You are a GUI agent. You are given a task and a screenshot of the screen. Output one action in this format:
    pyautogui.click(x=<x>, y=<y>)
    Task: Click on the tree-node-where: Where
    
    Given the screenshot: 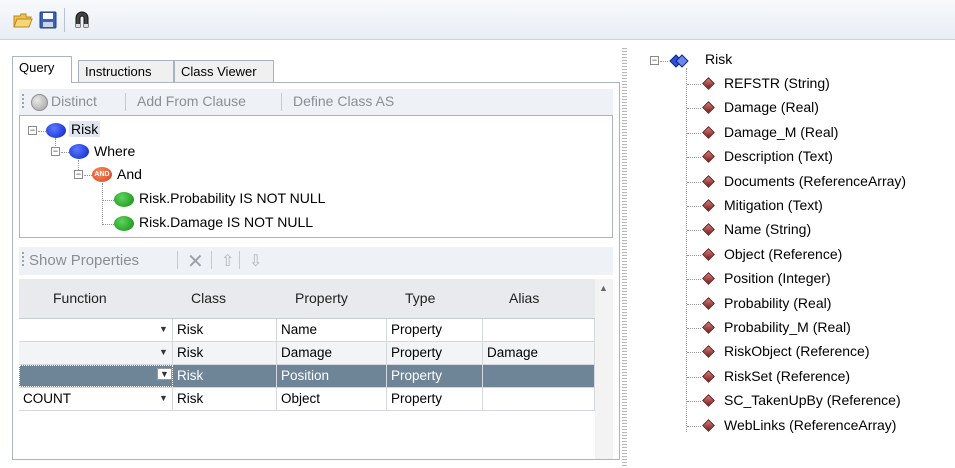 What is the action you would take?
    pyautogui.click(x=114, y=151)
    